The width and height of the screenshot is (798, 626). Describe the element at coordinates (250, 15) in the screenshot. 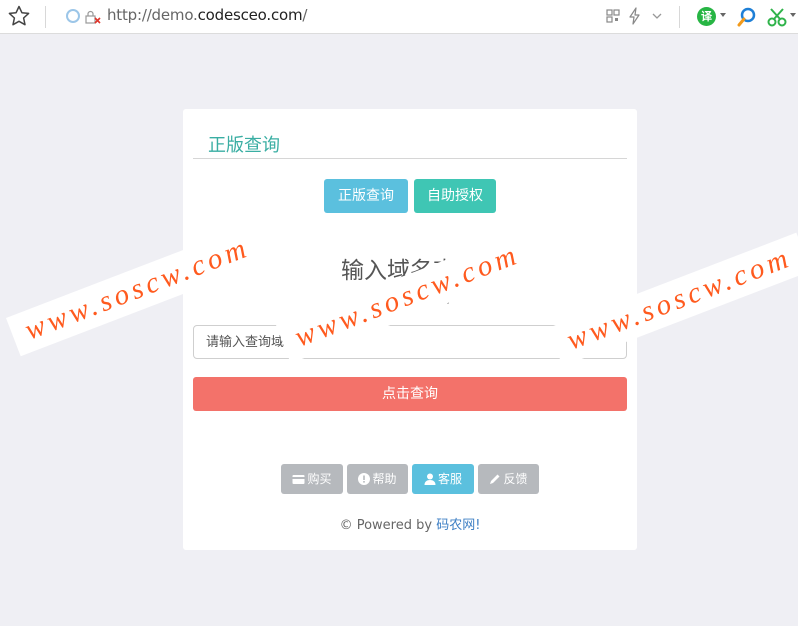

I see `url-domain: codesceo.com` at that location.